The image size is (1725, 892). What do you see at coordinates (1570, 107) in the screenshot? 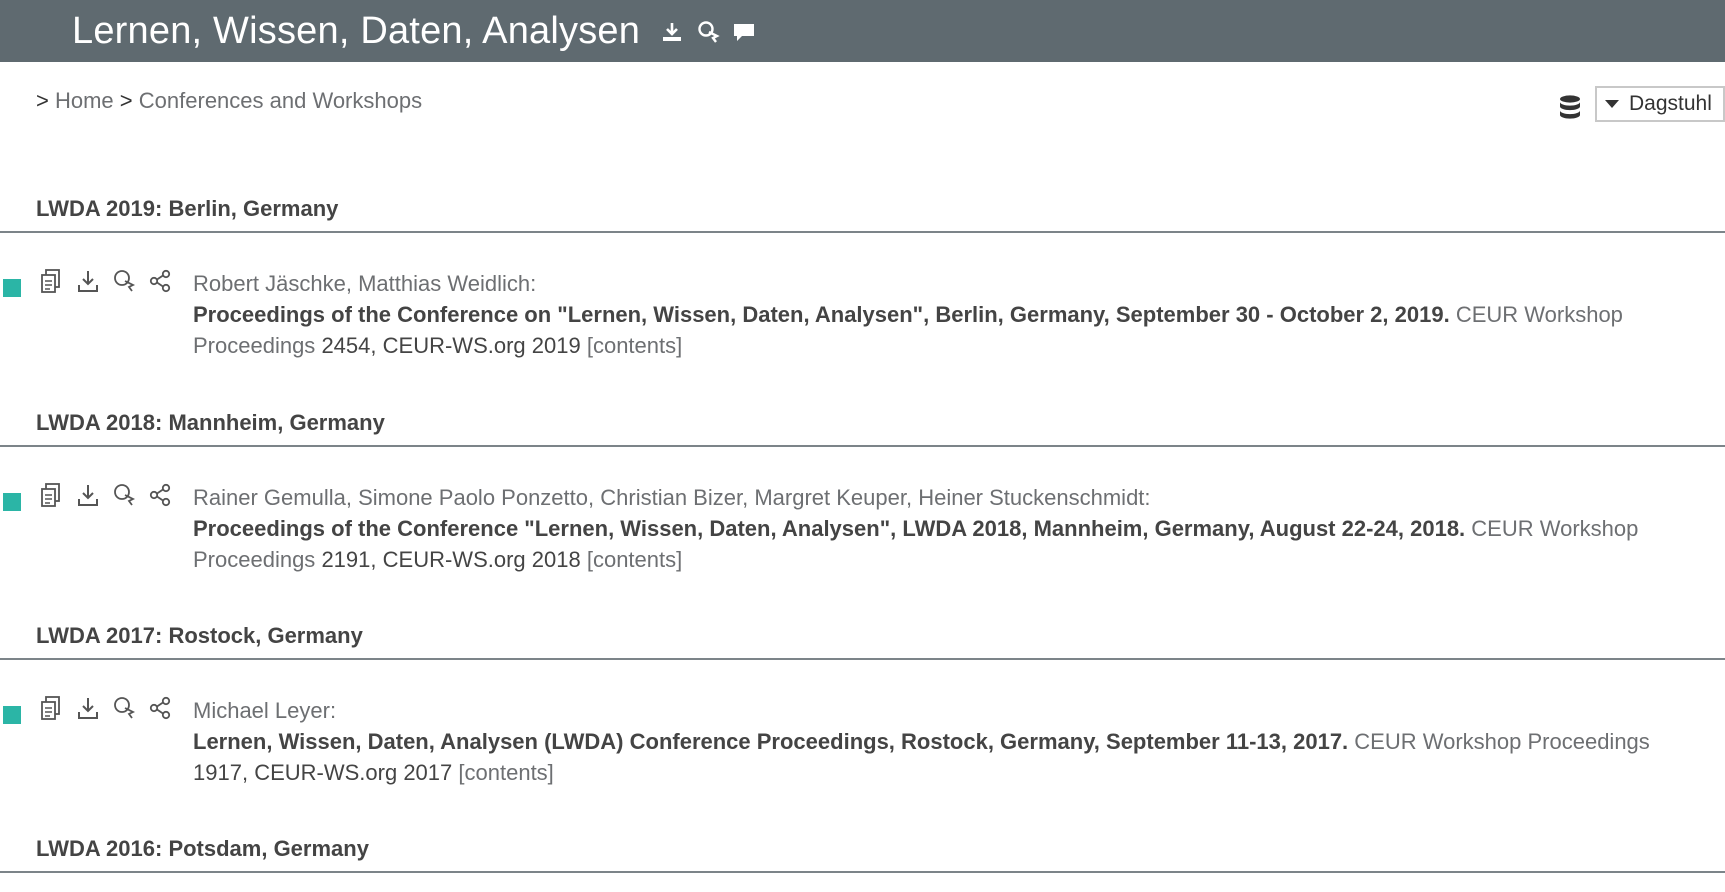
I see `database-icon` at bounding box center [1570, 107].